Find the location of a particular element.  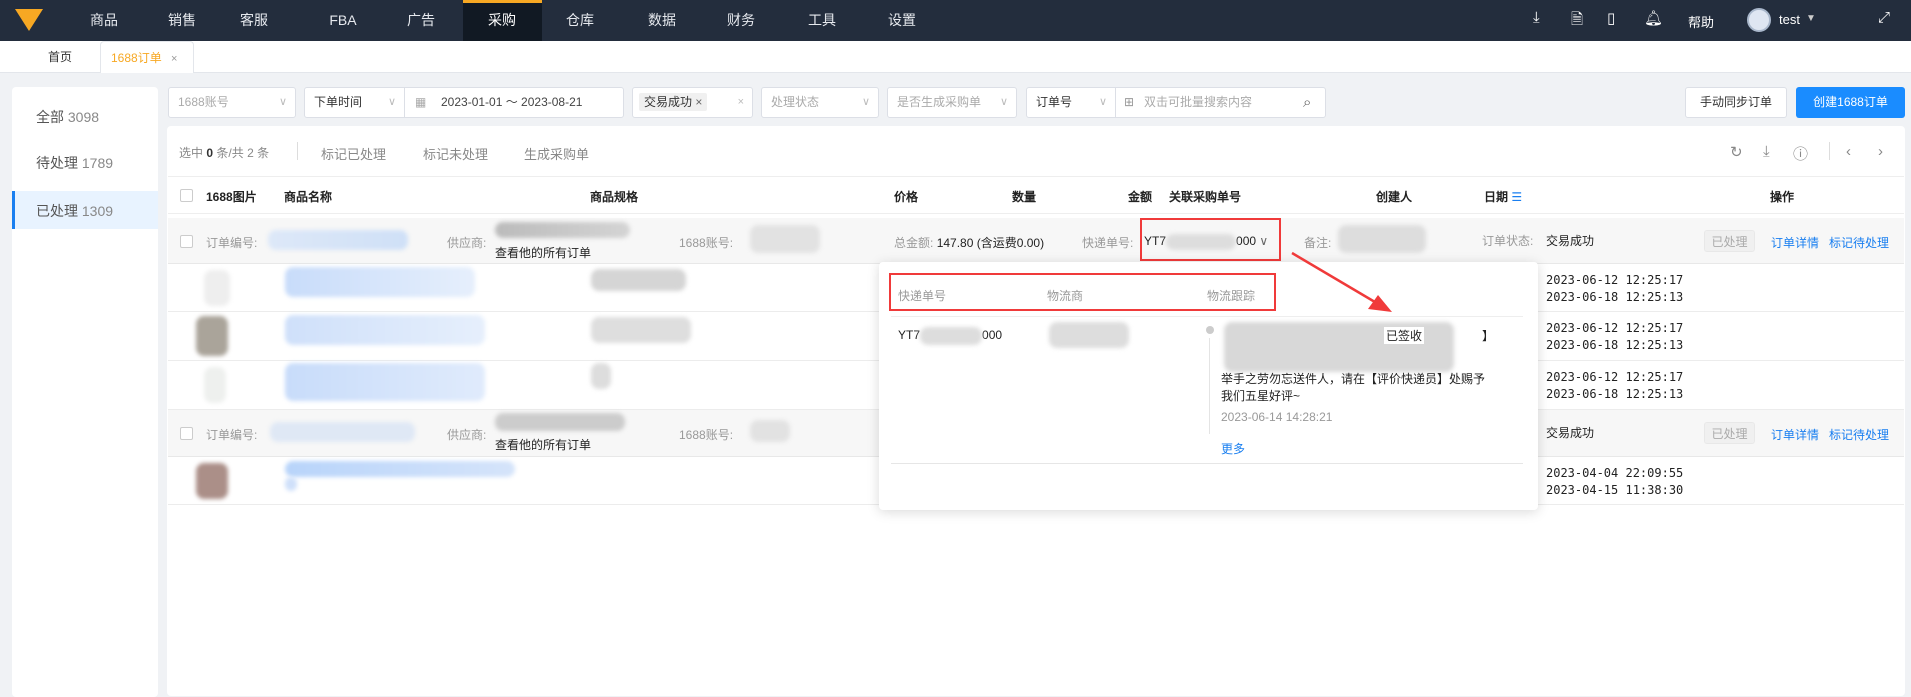

more-link: 更多 is located at coordinates (1233, 448).